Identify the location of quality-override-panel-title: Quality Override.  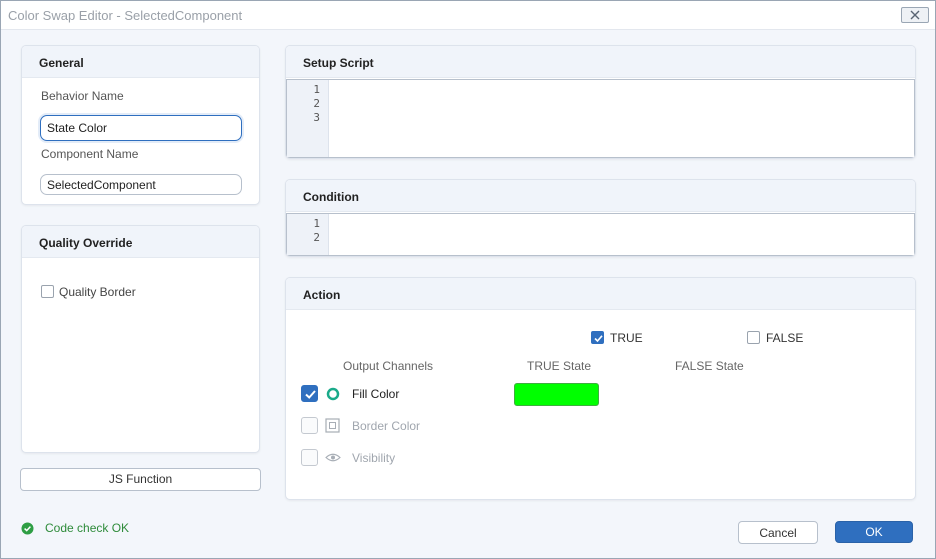
(86, 243).